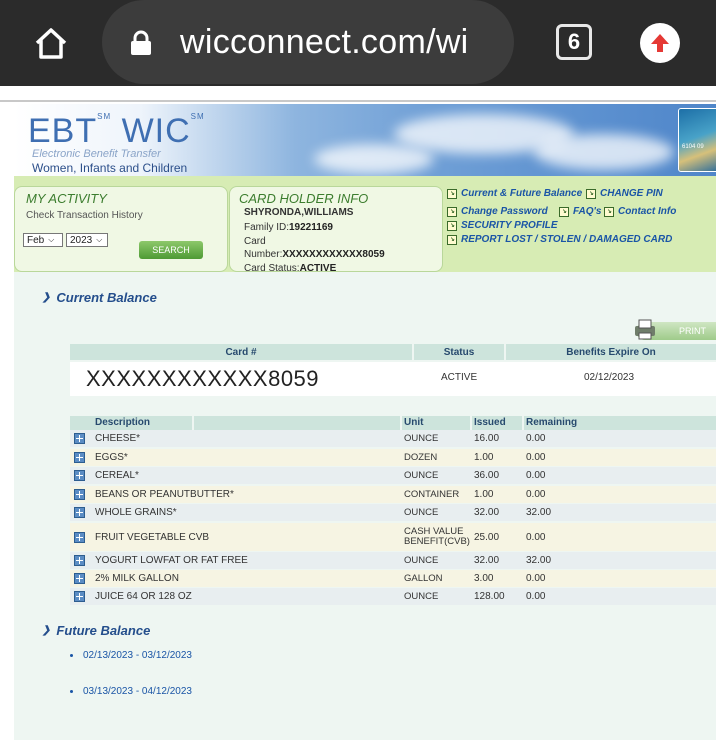 The width and height of the screenshot is (716, 740). What do you see at coordinates (393, 512) in the screenshot?
I see `table-row: WHOLE GRAINS* OUNCE 32.00 32.00` at bounding box center [393, 512].